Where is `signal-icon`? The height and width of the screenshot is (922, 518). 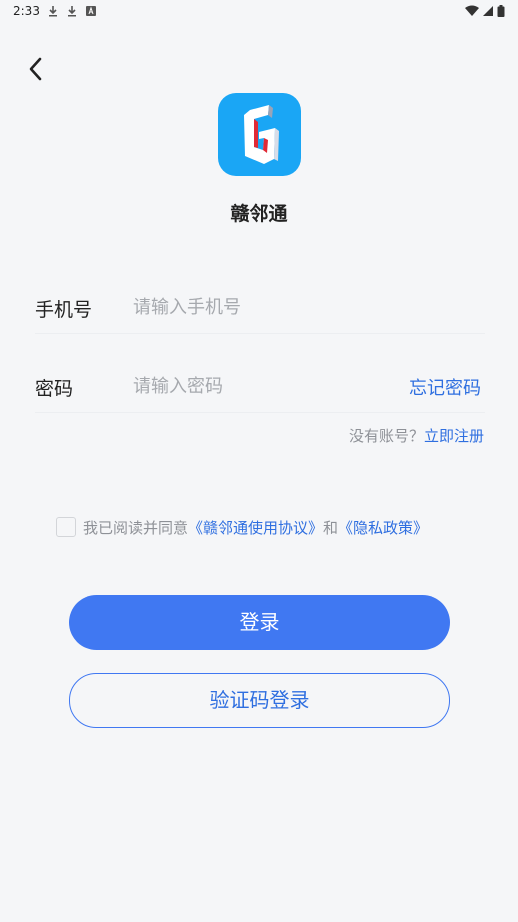
signal-icon is located at coordinates (488, 11).